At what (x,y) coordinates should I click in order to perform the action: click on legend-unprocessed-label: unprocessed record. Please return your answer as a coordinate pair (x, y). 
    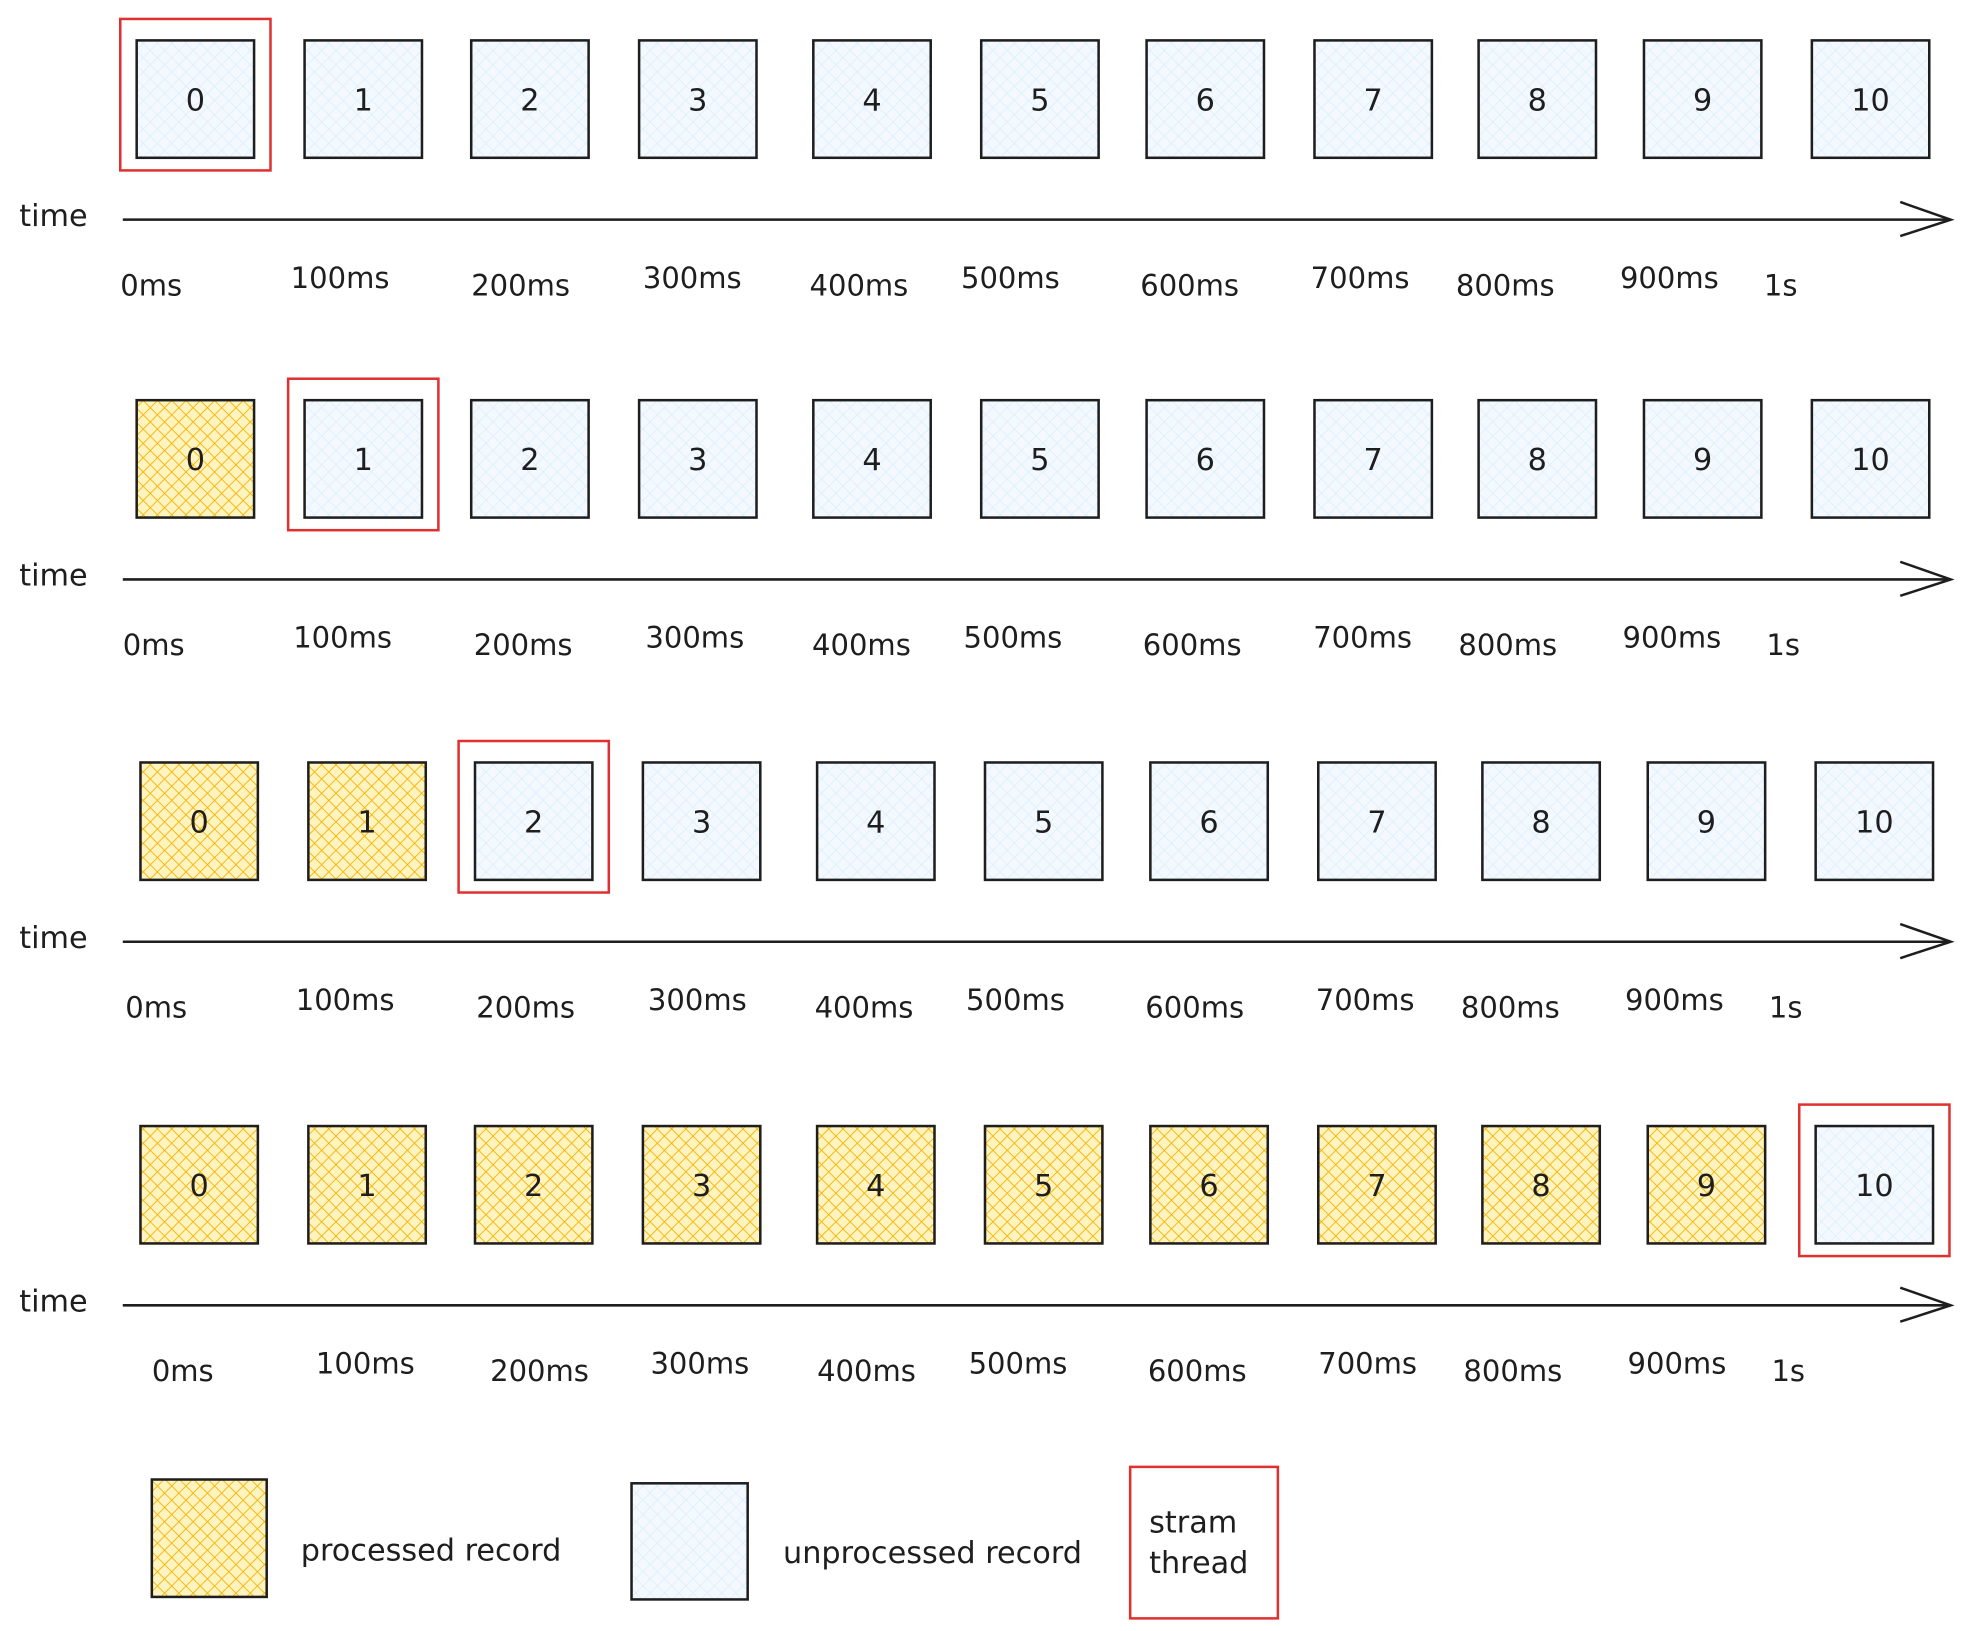
    Looking at the image, I should click on (932, 1553).